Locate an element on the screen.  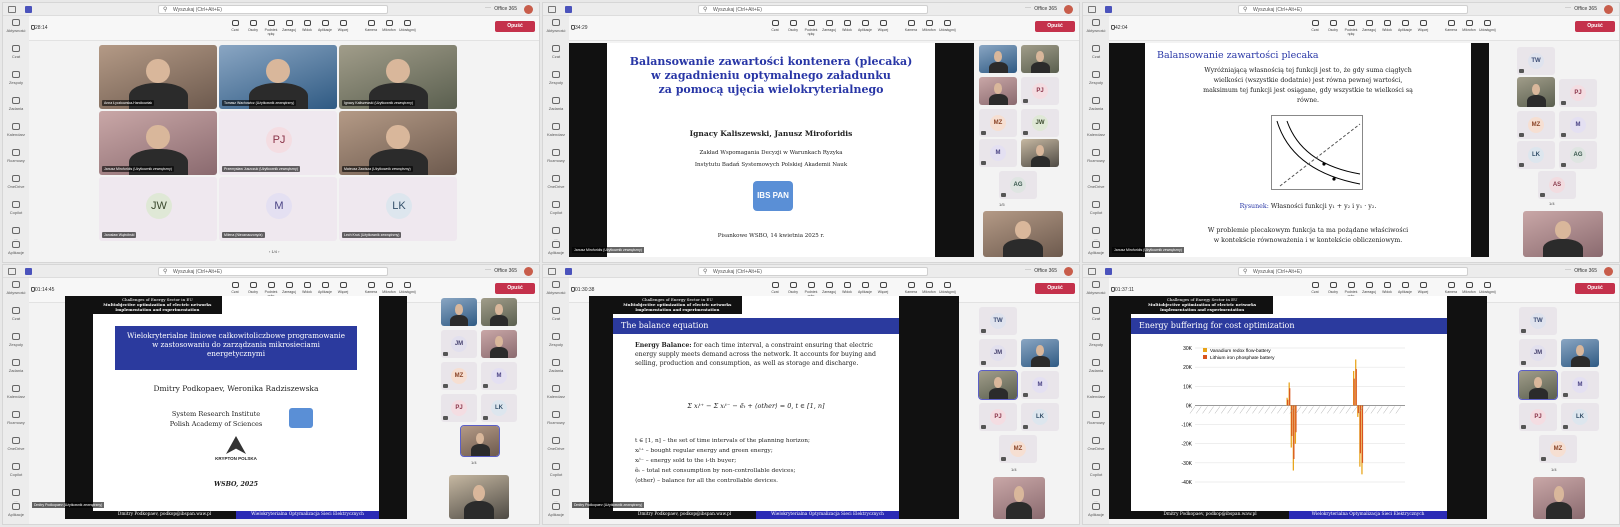
next-icon: › is located at coordinates (278, 251).